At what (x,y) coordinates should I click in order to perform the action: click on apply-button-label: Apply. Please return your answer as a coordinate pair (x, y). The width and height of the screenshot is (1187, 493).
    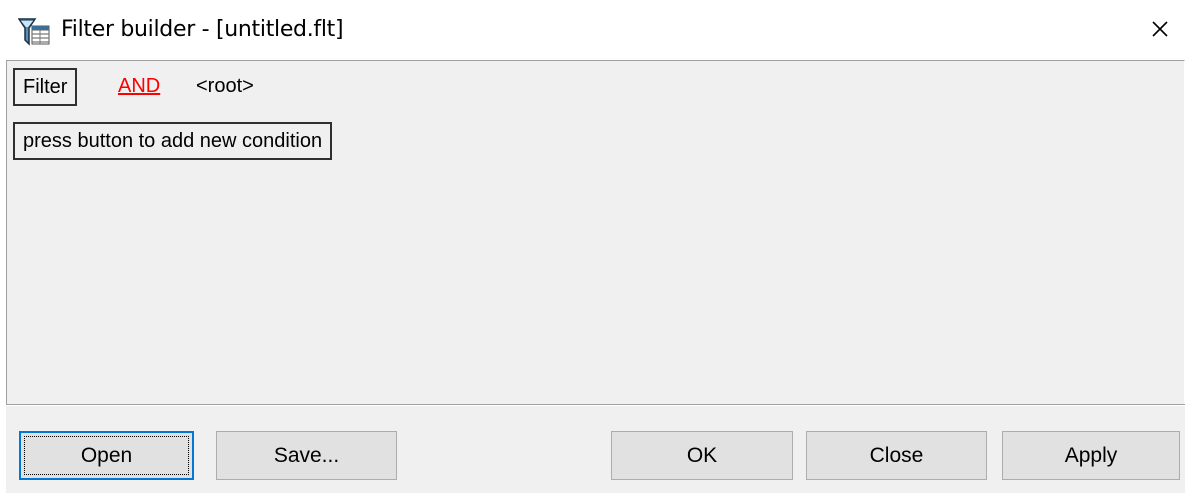
    Looking at the image, I should click on (1091, 455).